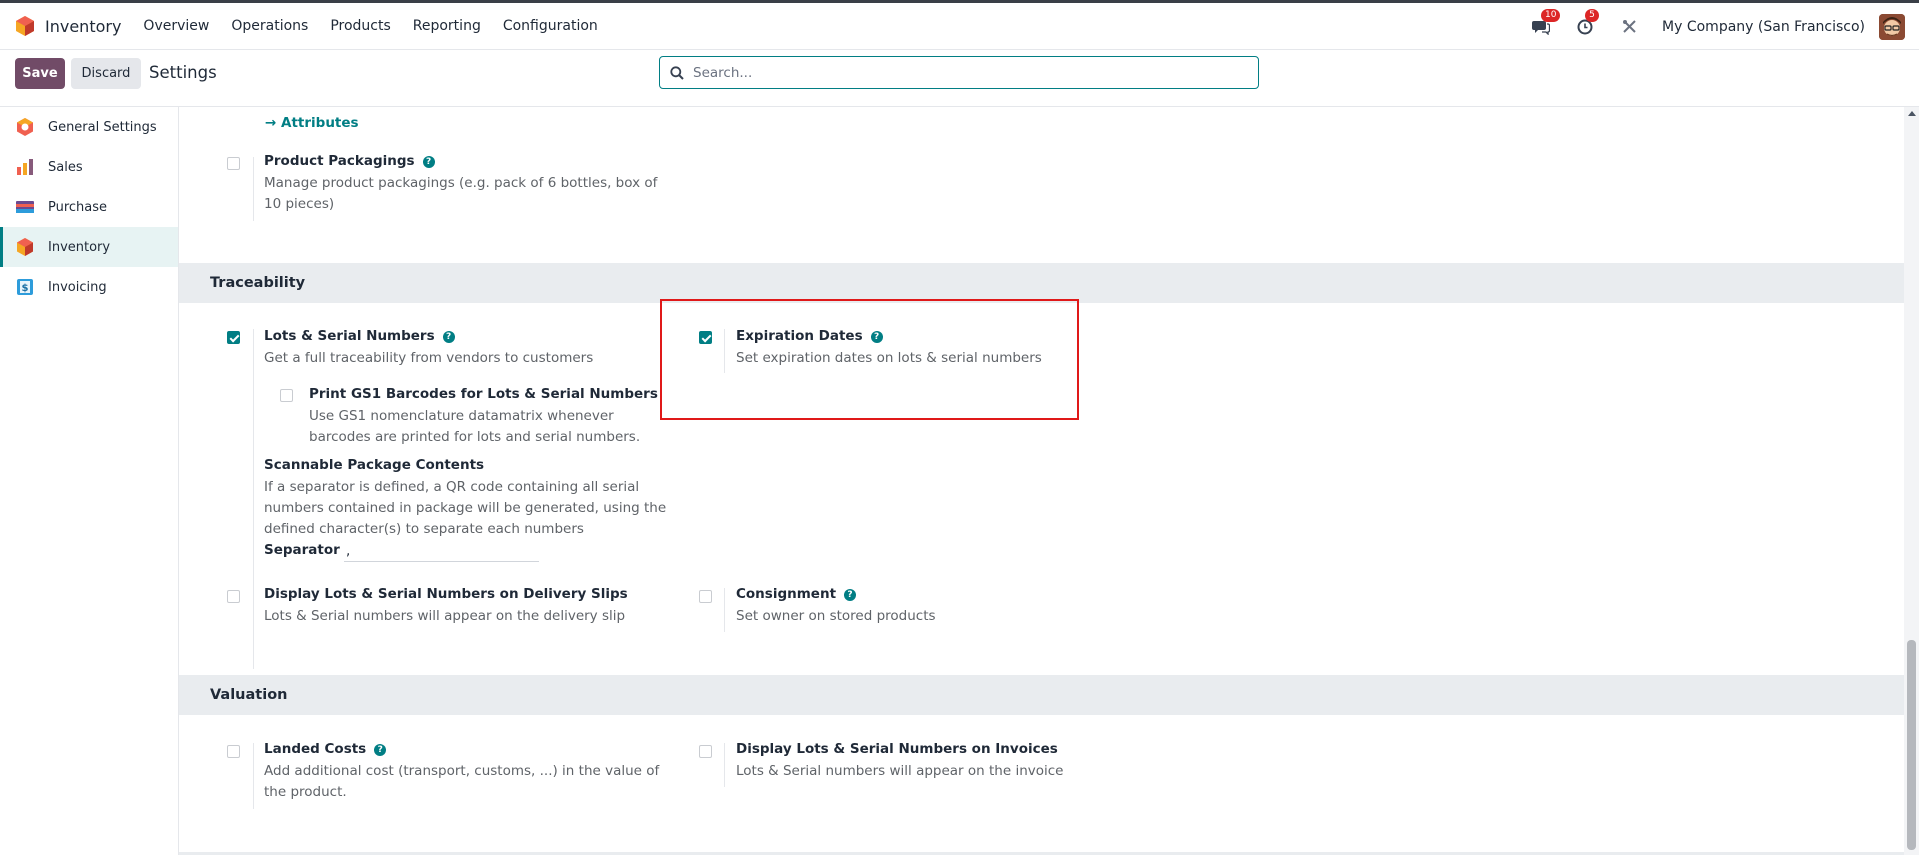  What do you see at coordinates (233, 596) in the screenshot?
I see `delivery-slips-checkbox` at bounding box center [233, 596].